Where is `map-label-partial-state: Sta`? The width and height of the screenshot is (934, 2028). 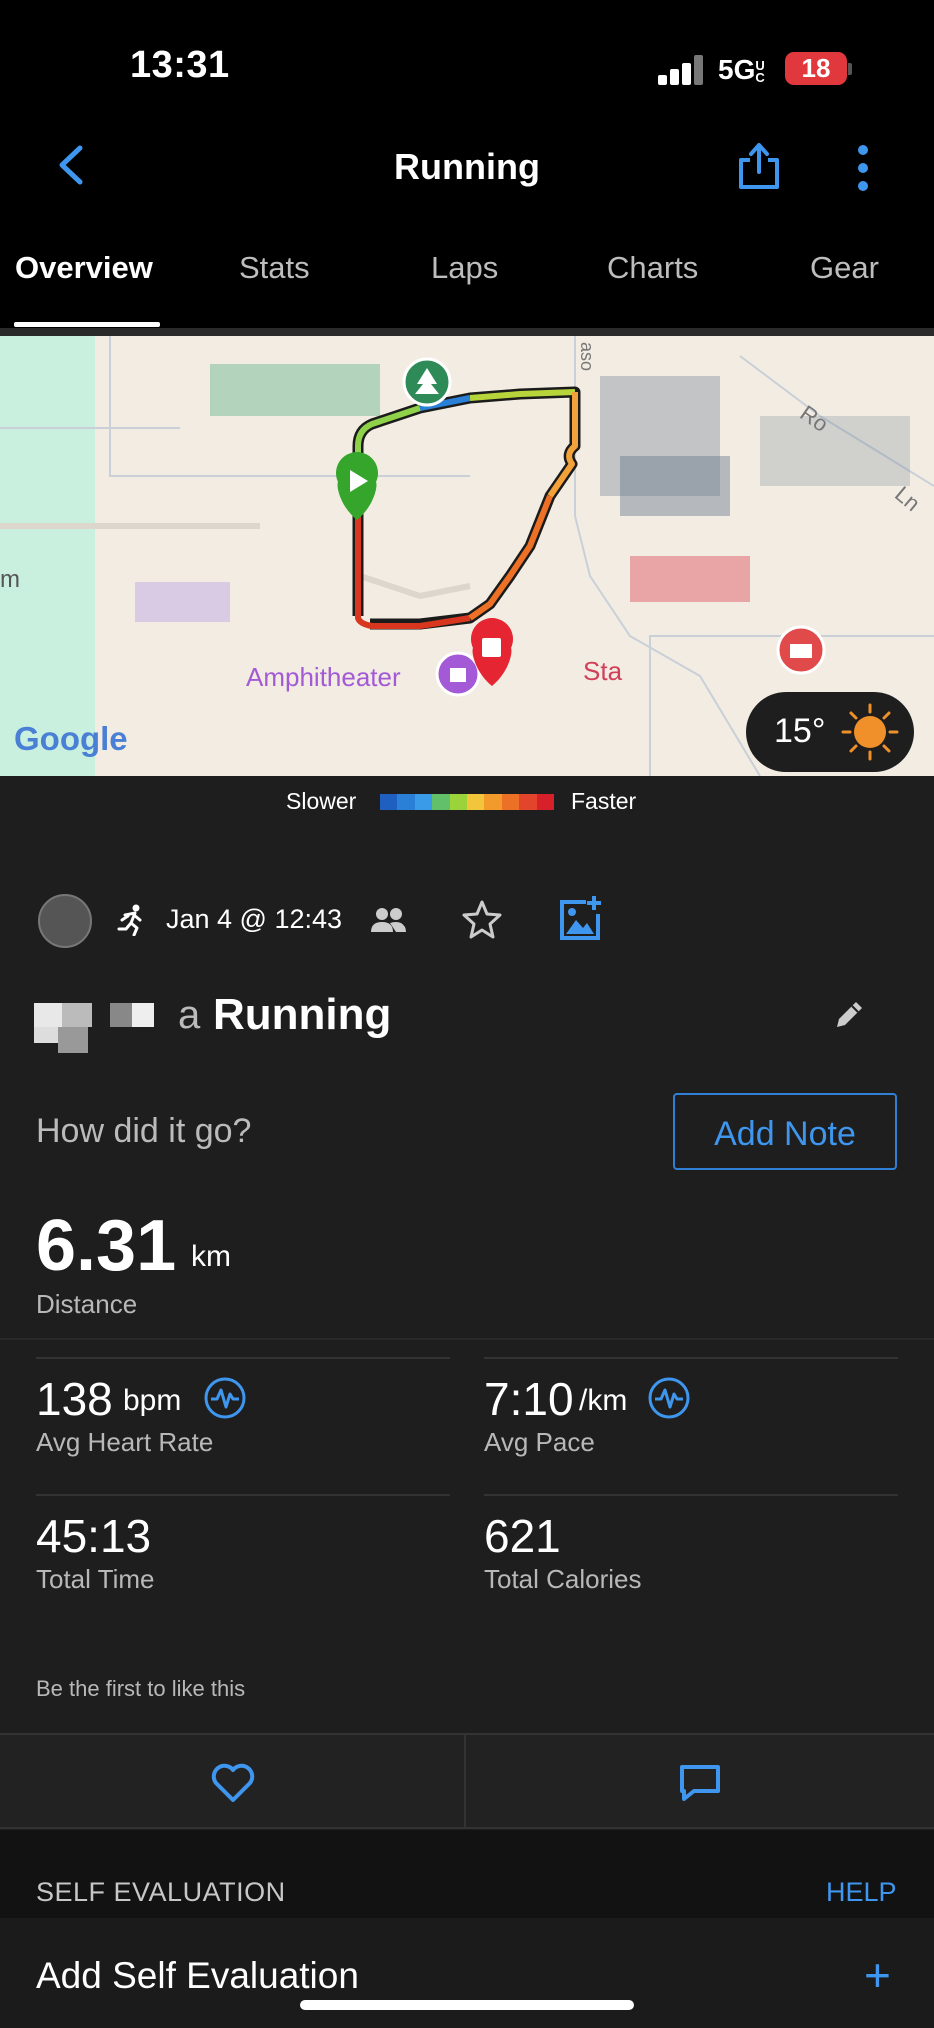
map-label-partial-state: Sta is located at coordinates (603, 671).